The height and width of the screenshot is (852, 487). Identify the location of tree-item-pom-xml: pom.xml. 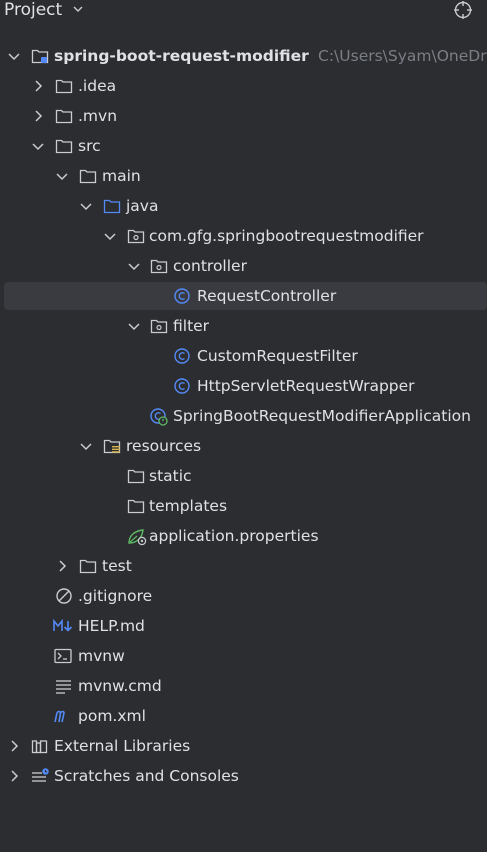
(243, 716).